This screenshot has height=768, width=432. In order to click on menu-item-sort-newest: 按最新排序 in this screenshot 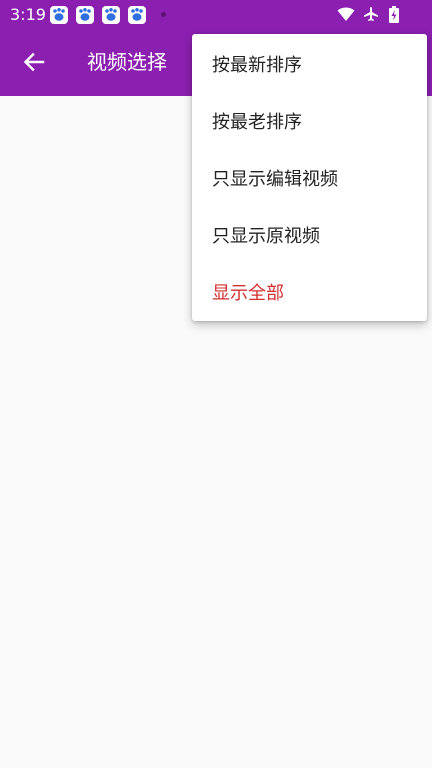, I will do `click(309, 63)`.